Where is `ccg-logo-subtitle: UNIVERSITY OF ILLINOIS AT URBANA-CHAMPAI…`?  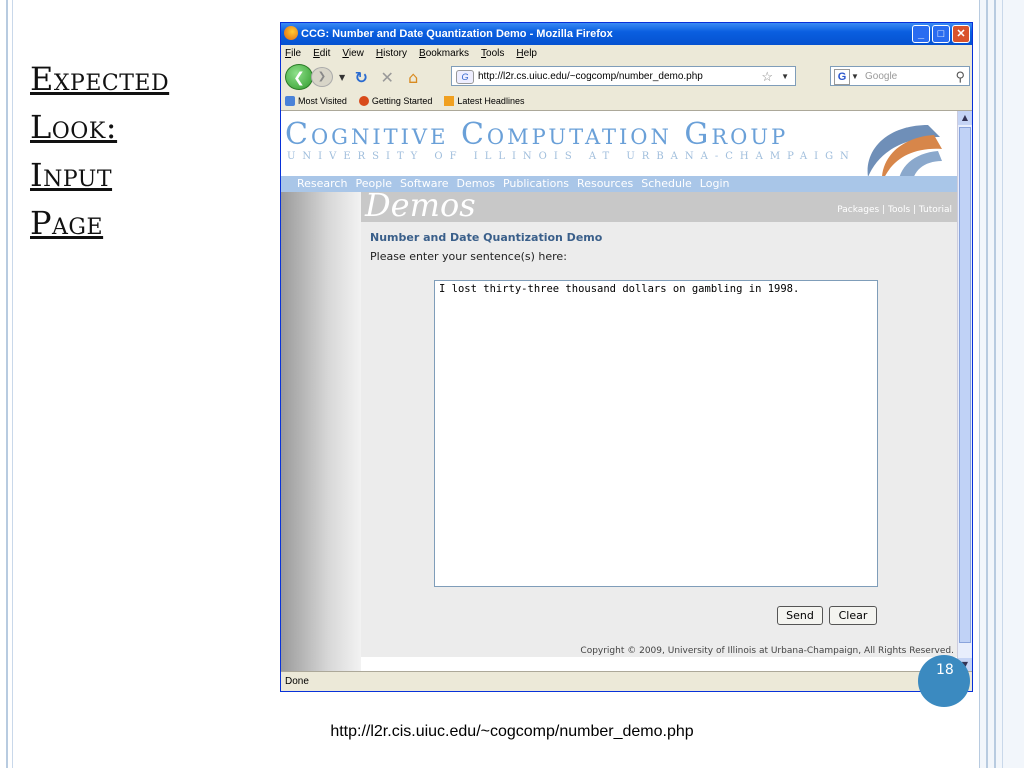 ccg-logo-subtitle: UNIVERSITY OF ILLINOIS AT URBANA-CHAMPAI… is located at coordinates (571, 156).